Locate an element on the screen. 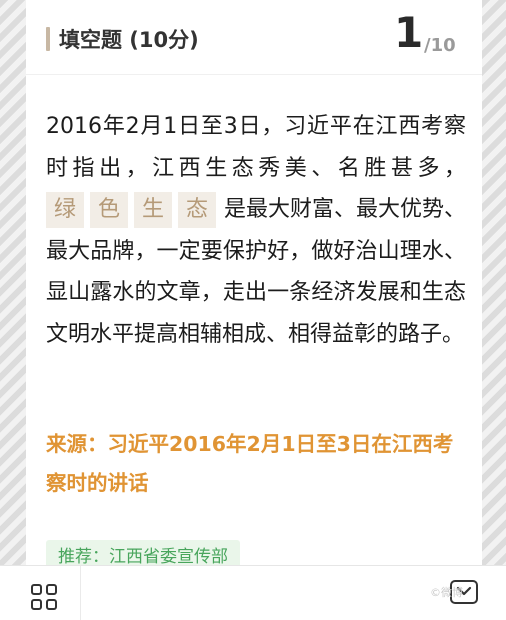  question-number: 1 is located at coordinates (409, 32).